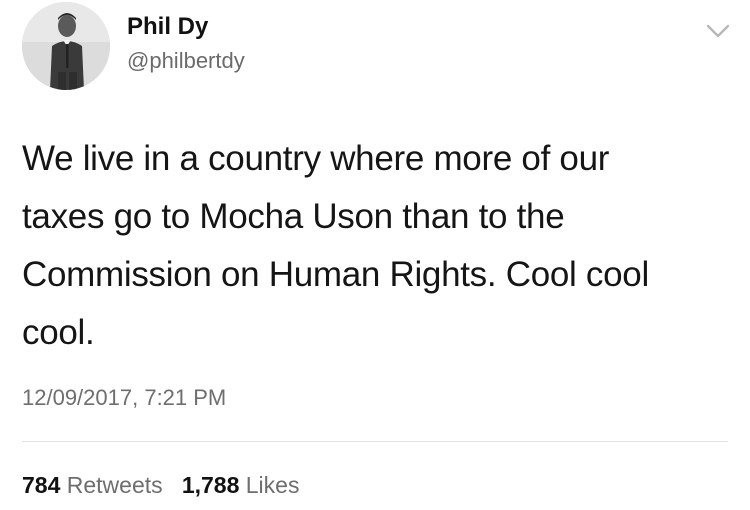 The image size is (750, 510). Describe the element at coordinates (718, 31) in the screenshot. I see `chevron-down-icon` at that location.